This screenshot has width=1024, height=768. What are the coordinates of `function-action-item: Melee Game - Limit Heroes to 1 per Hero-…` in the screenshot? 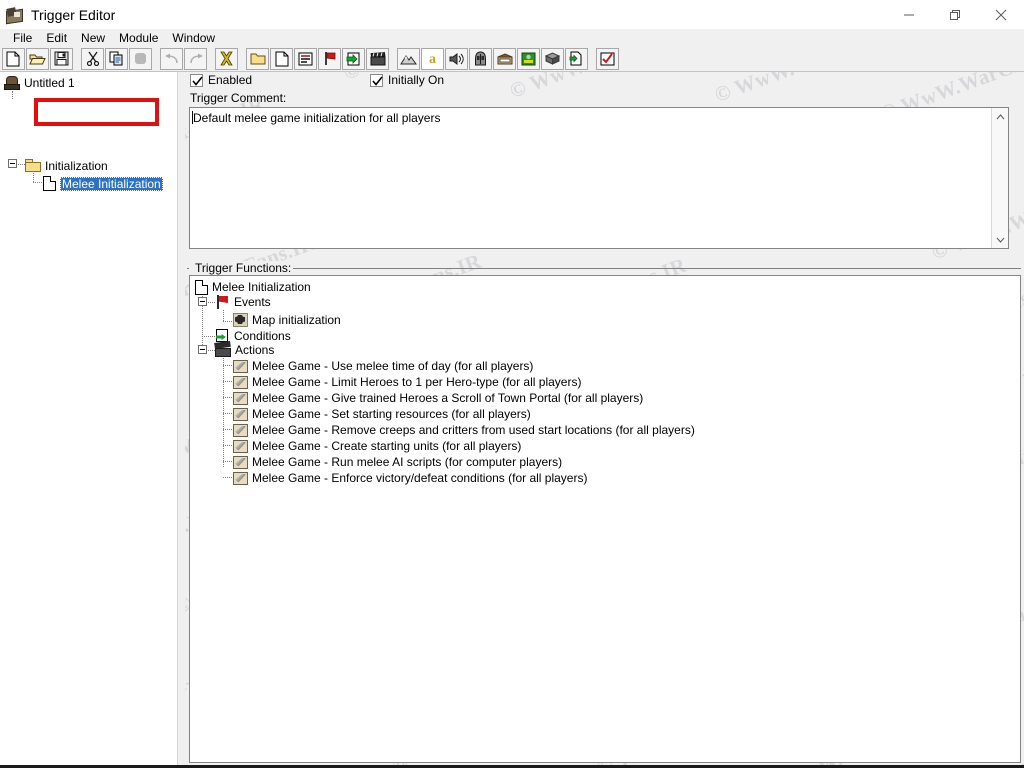 It's located at (407, 382).